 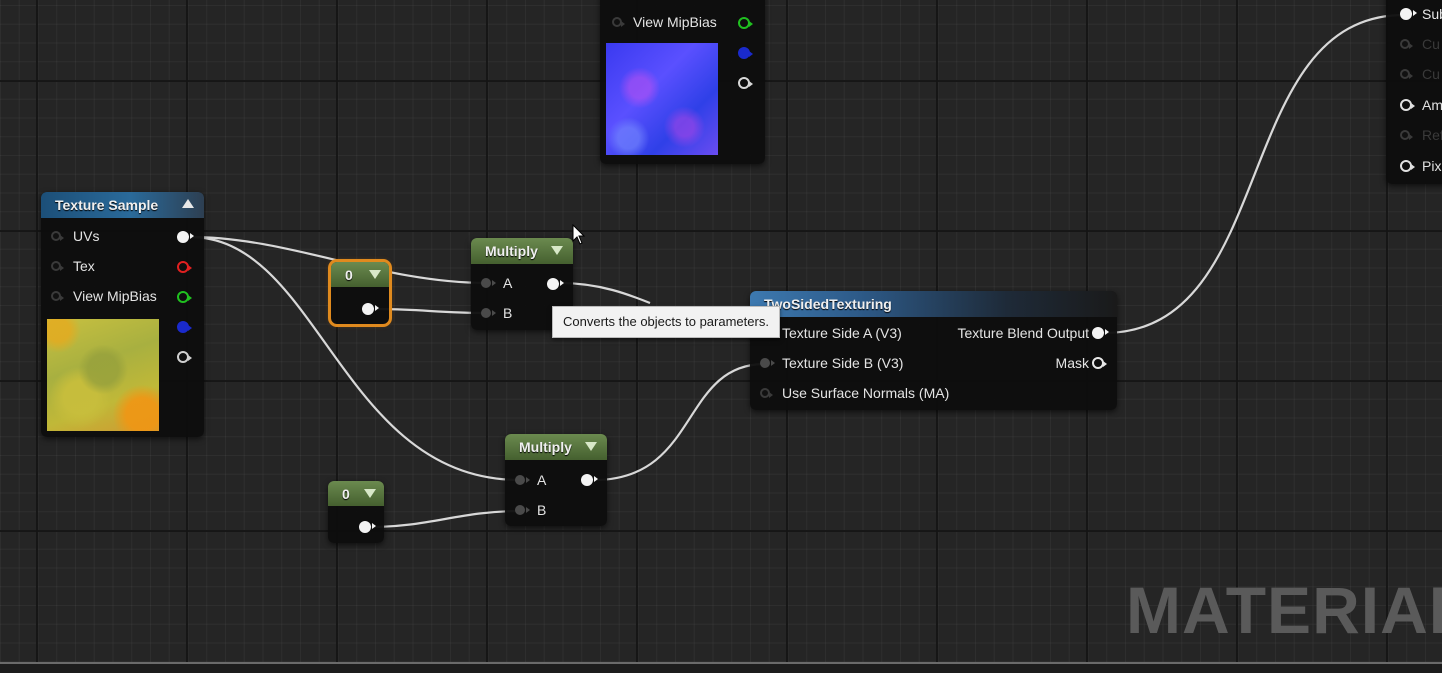 I want to click on output-mask: Mask, so click(x=1072, y=363).